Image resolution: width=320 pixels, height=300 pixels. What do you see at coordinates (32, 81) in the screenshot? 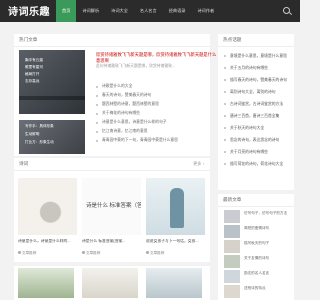
I see `image-caption-line: 志存高远` at bounding box center [32, 81].